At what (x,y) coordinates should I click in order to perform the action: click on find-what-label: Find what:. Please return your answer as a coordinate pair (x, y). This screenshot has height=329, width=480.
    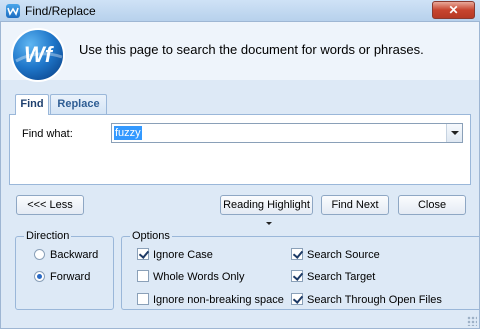
    Looking at the image, I should click on (47, 134).